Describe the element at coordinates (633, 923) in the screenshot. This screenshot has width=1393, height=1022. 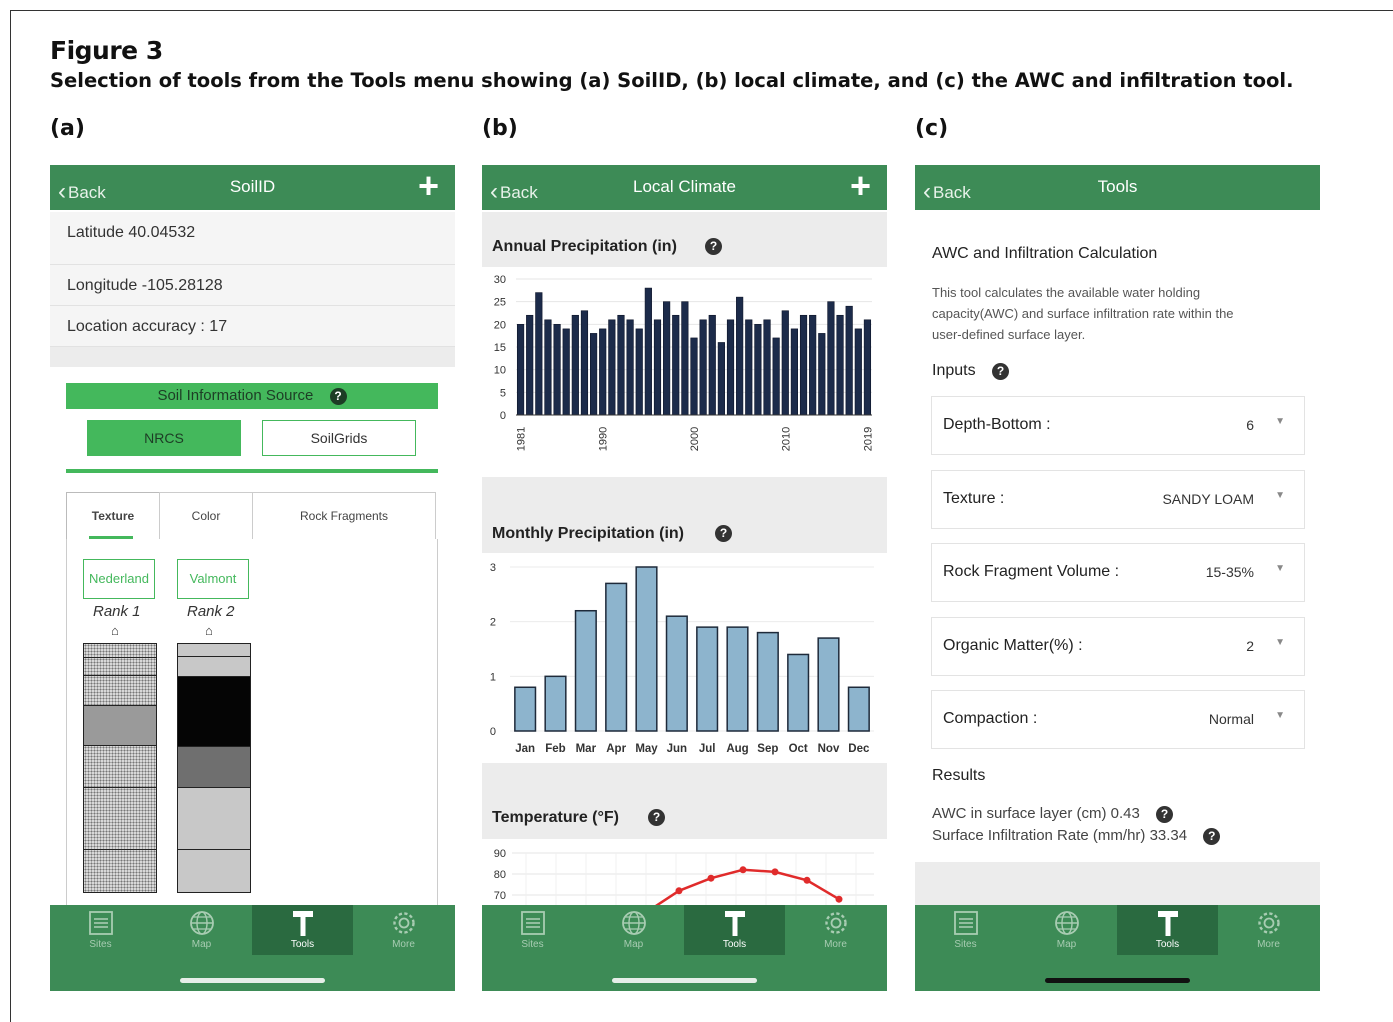
I see `globe-icon` at that location.